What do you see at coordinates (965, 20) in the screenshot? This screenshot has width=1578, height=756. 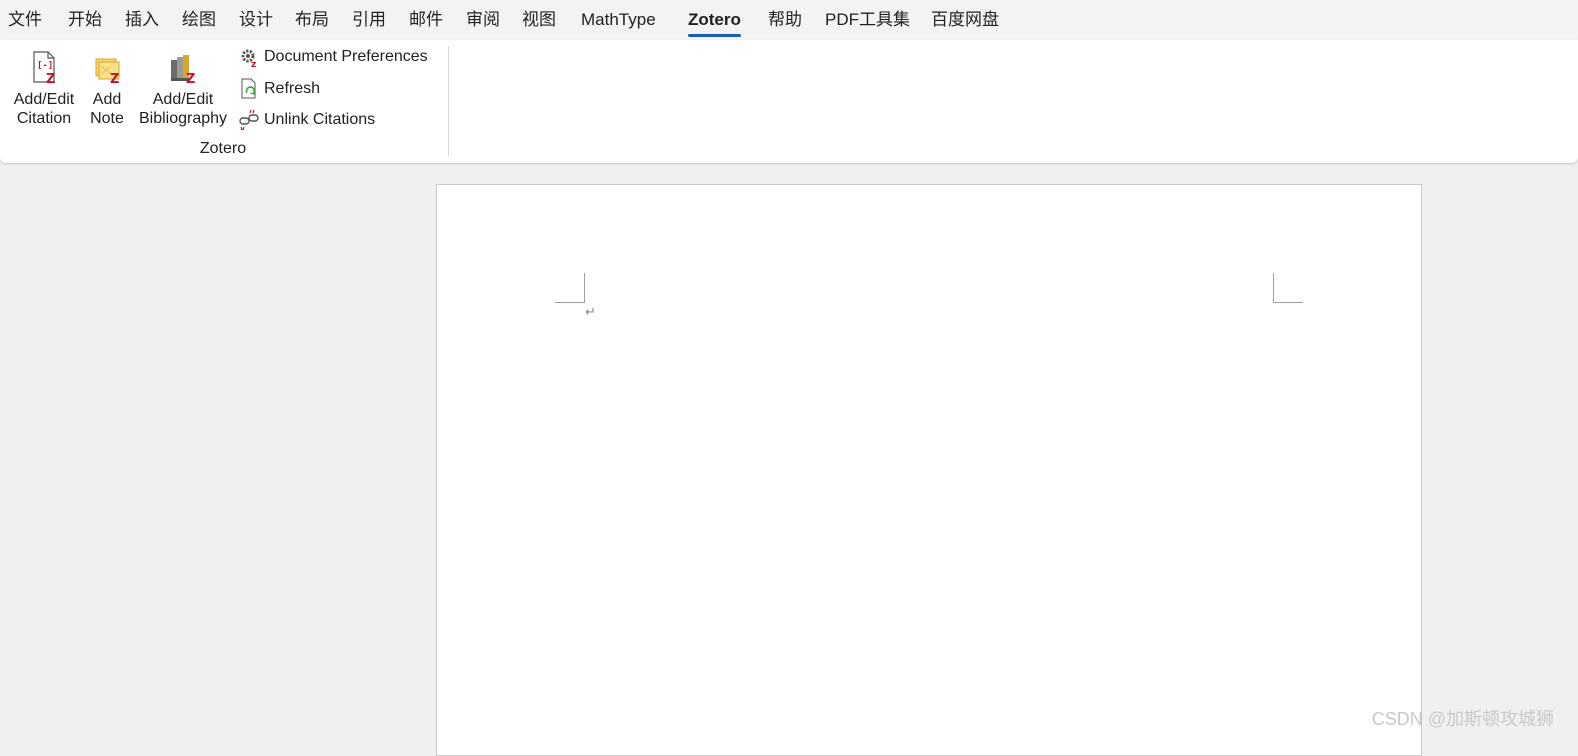 I see `tab-baidu-netdisk: 百度网盘` at bounding box center [965, 20].